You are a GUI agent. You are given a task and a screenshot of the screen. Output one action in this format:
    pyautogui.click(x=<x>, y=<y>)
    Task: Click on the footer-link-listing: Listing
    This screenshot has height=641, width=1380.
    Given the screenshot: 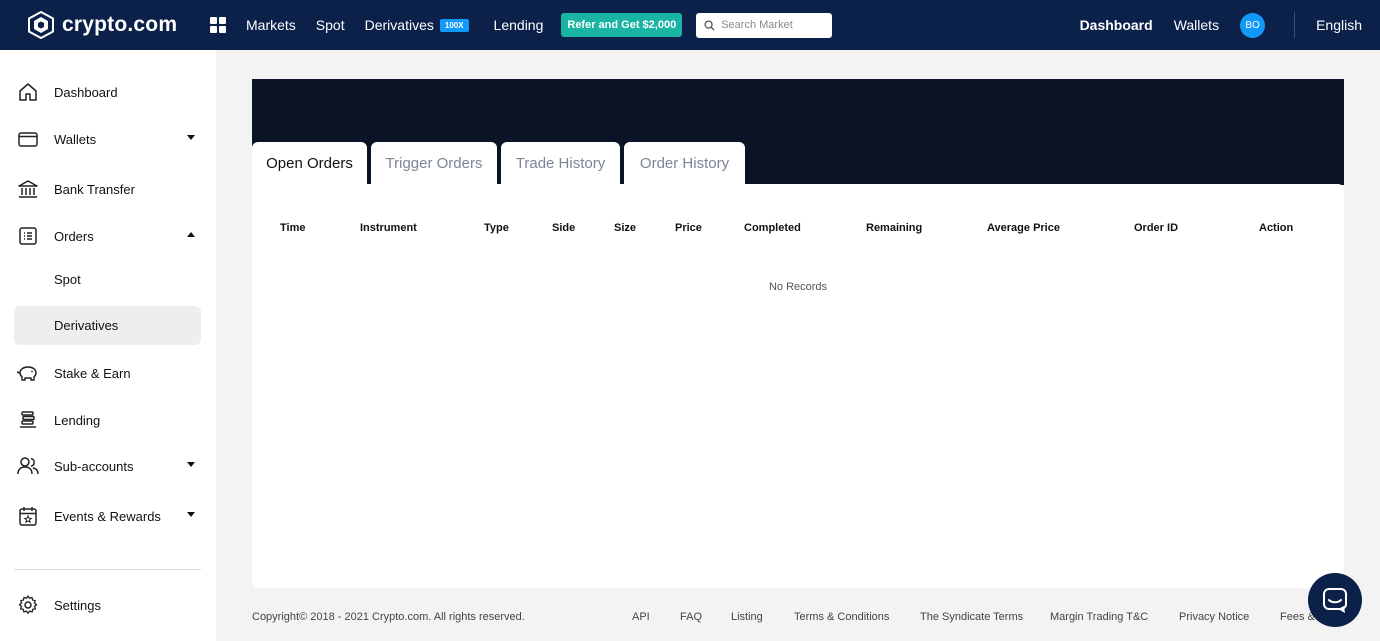 What is the action you would take?
    pyautogui.click(x=747, y=617)
    